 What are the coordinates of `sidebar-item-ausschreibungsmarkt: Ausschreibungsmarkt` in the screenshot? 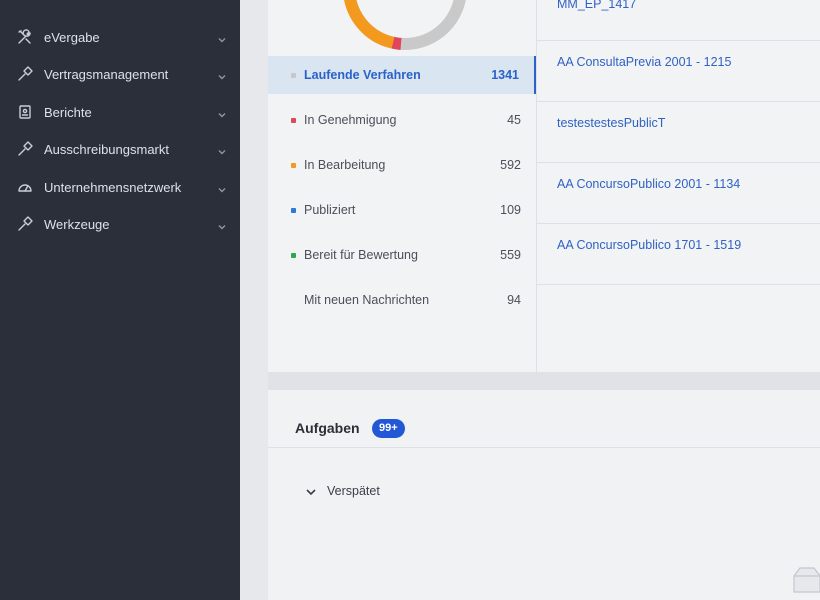 It's located at (120, 149).